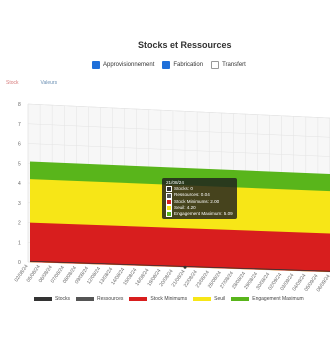 Image resolution: width=330 pixels, height=349 pixels. What do you see at coordinates (278, 299) in the screenshot?
I see `legend-label: Engagement Maximum` at bounding box center [278, 299].